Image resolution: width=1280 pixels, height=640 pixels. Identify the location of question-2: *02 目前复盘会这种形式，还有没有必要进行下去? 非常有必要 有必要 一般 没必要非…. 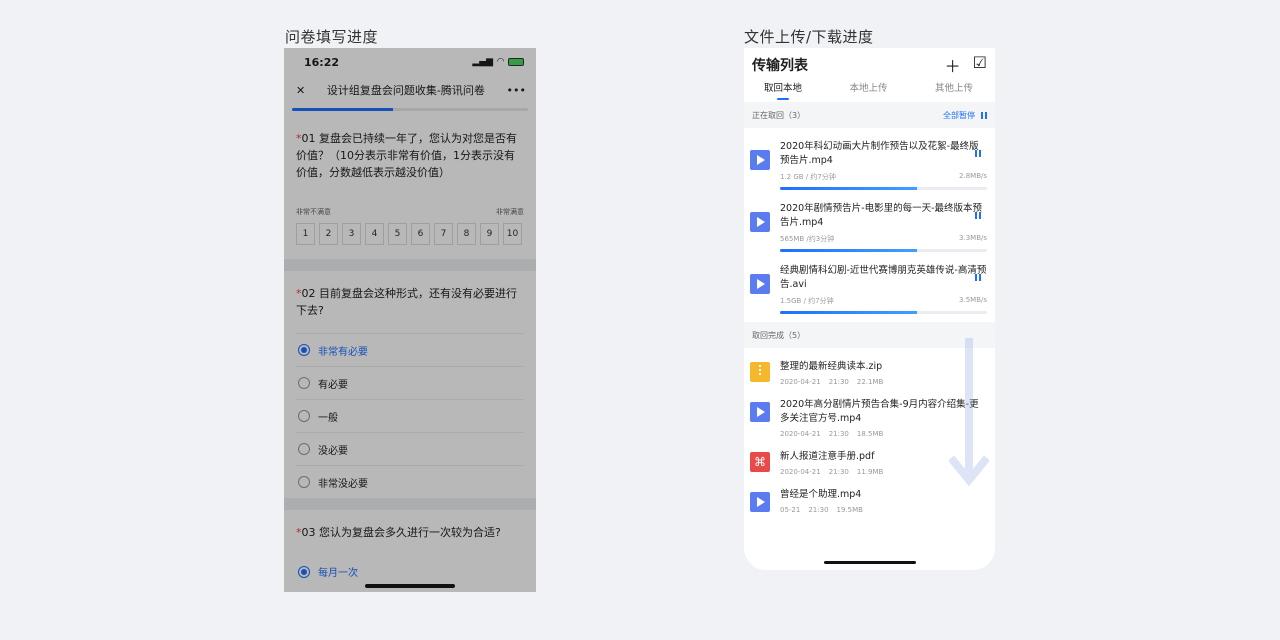
(410, 384).